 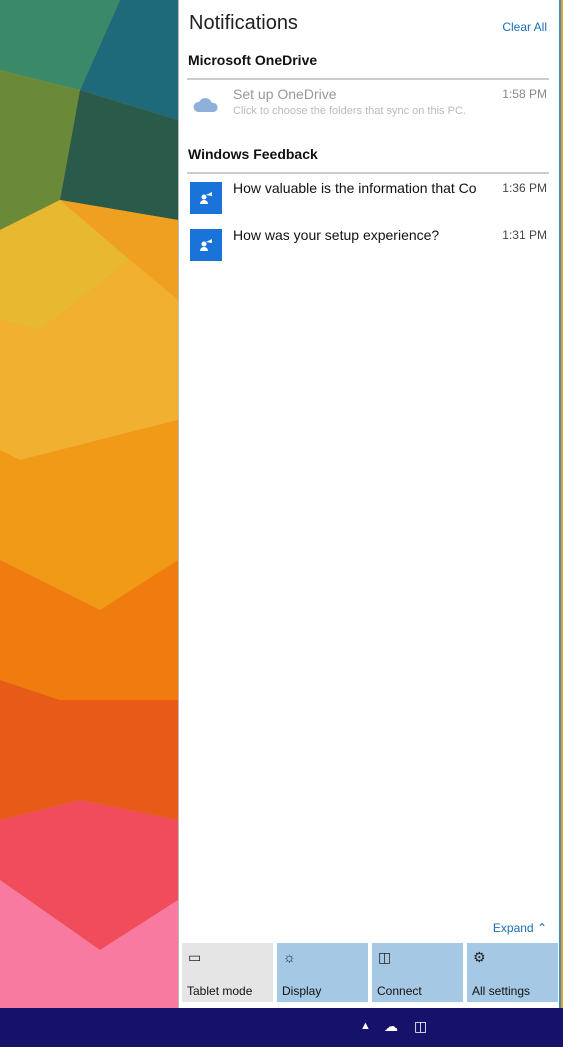 What do you see at coordinates (524, 27) in the screenshot?
I see `clear-all-button: Clear All` at bounding box center [524, 27].